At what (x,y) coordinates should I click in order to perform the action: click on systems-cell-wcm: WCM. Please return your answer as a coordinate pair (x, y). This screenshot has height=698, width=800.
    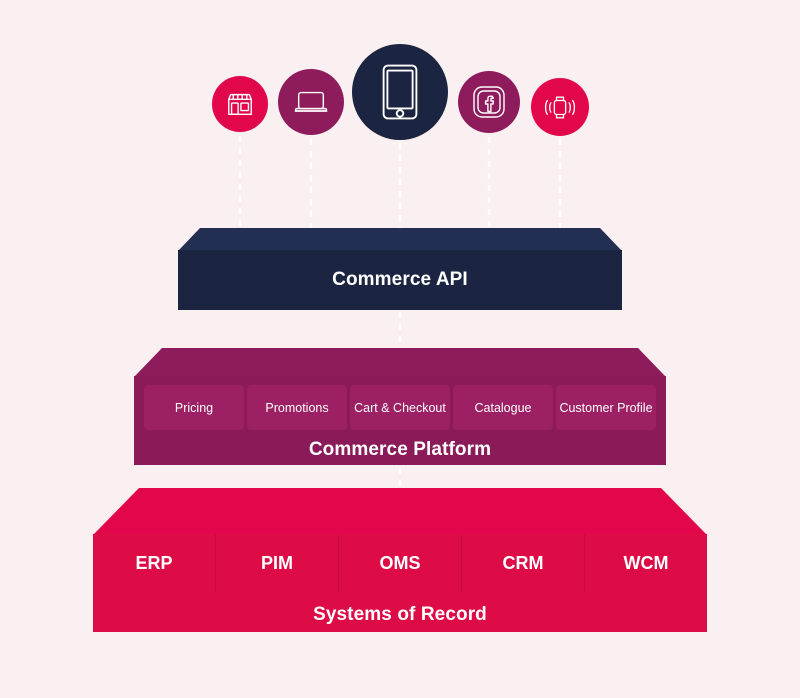
    Looking at the image, I should click on (646, 563).